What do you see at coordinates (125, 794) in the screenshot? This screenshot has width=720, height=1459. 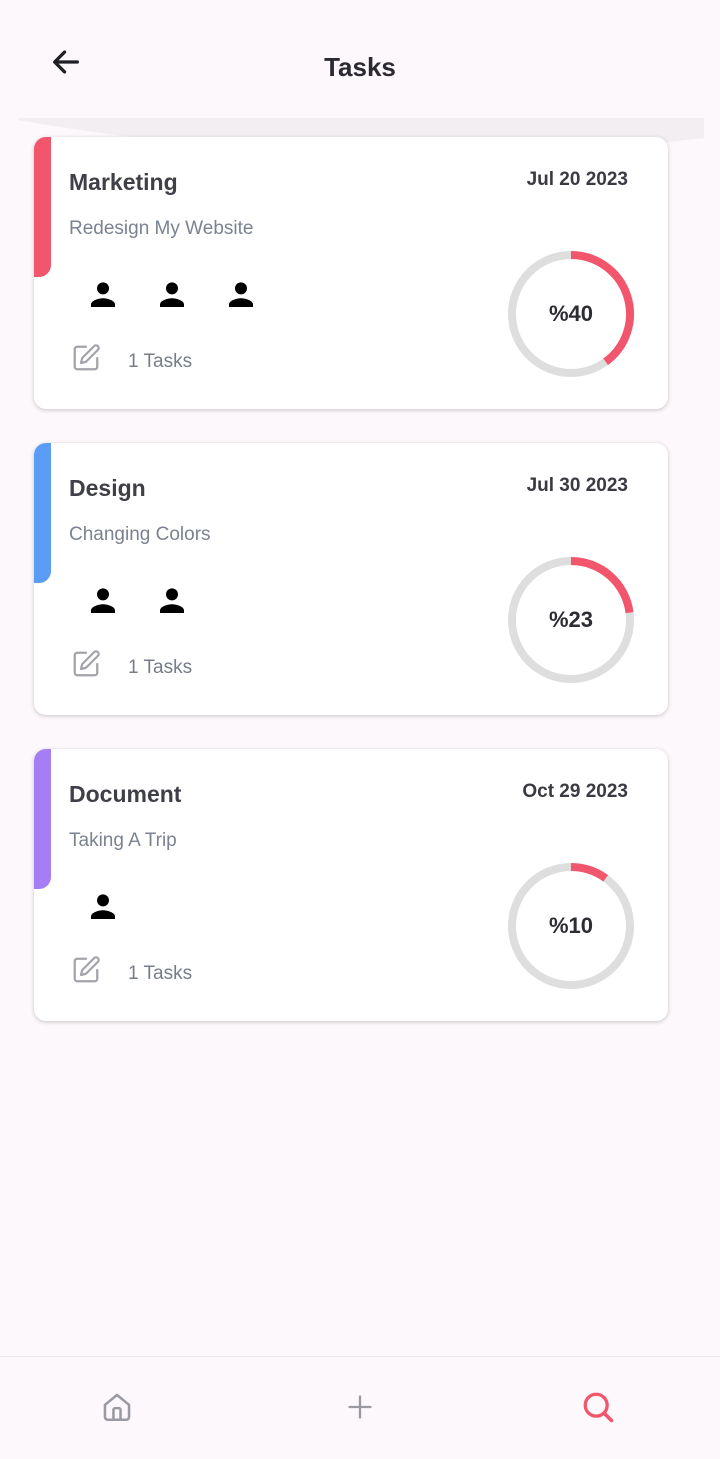 I see `card-category: Document` at bounding box center [125, 794].